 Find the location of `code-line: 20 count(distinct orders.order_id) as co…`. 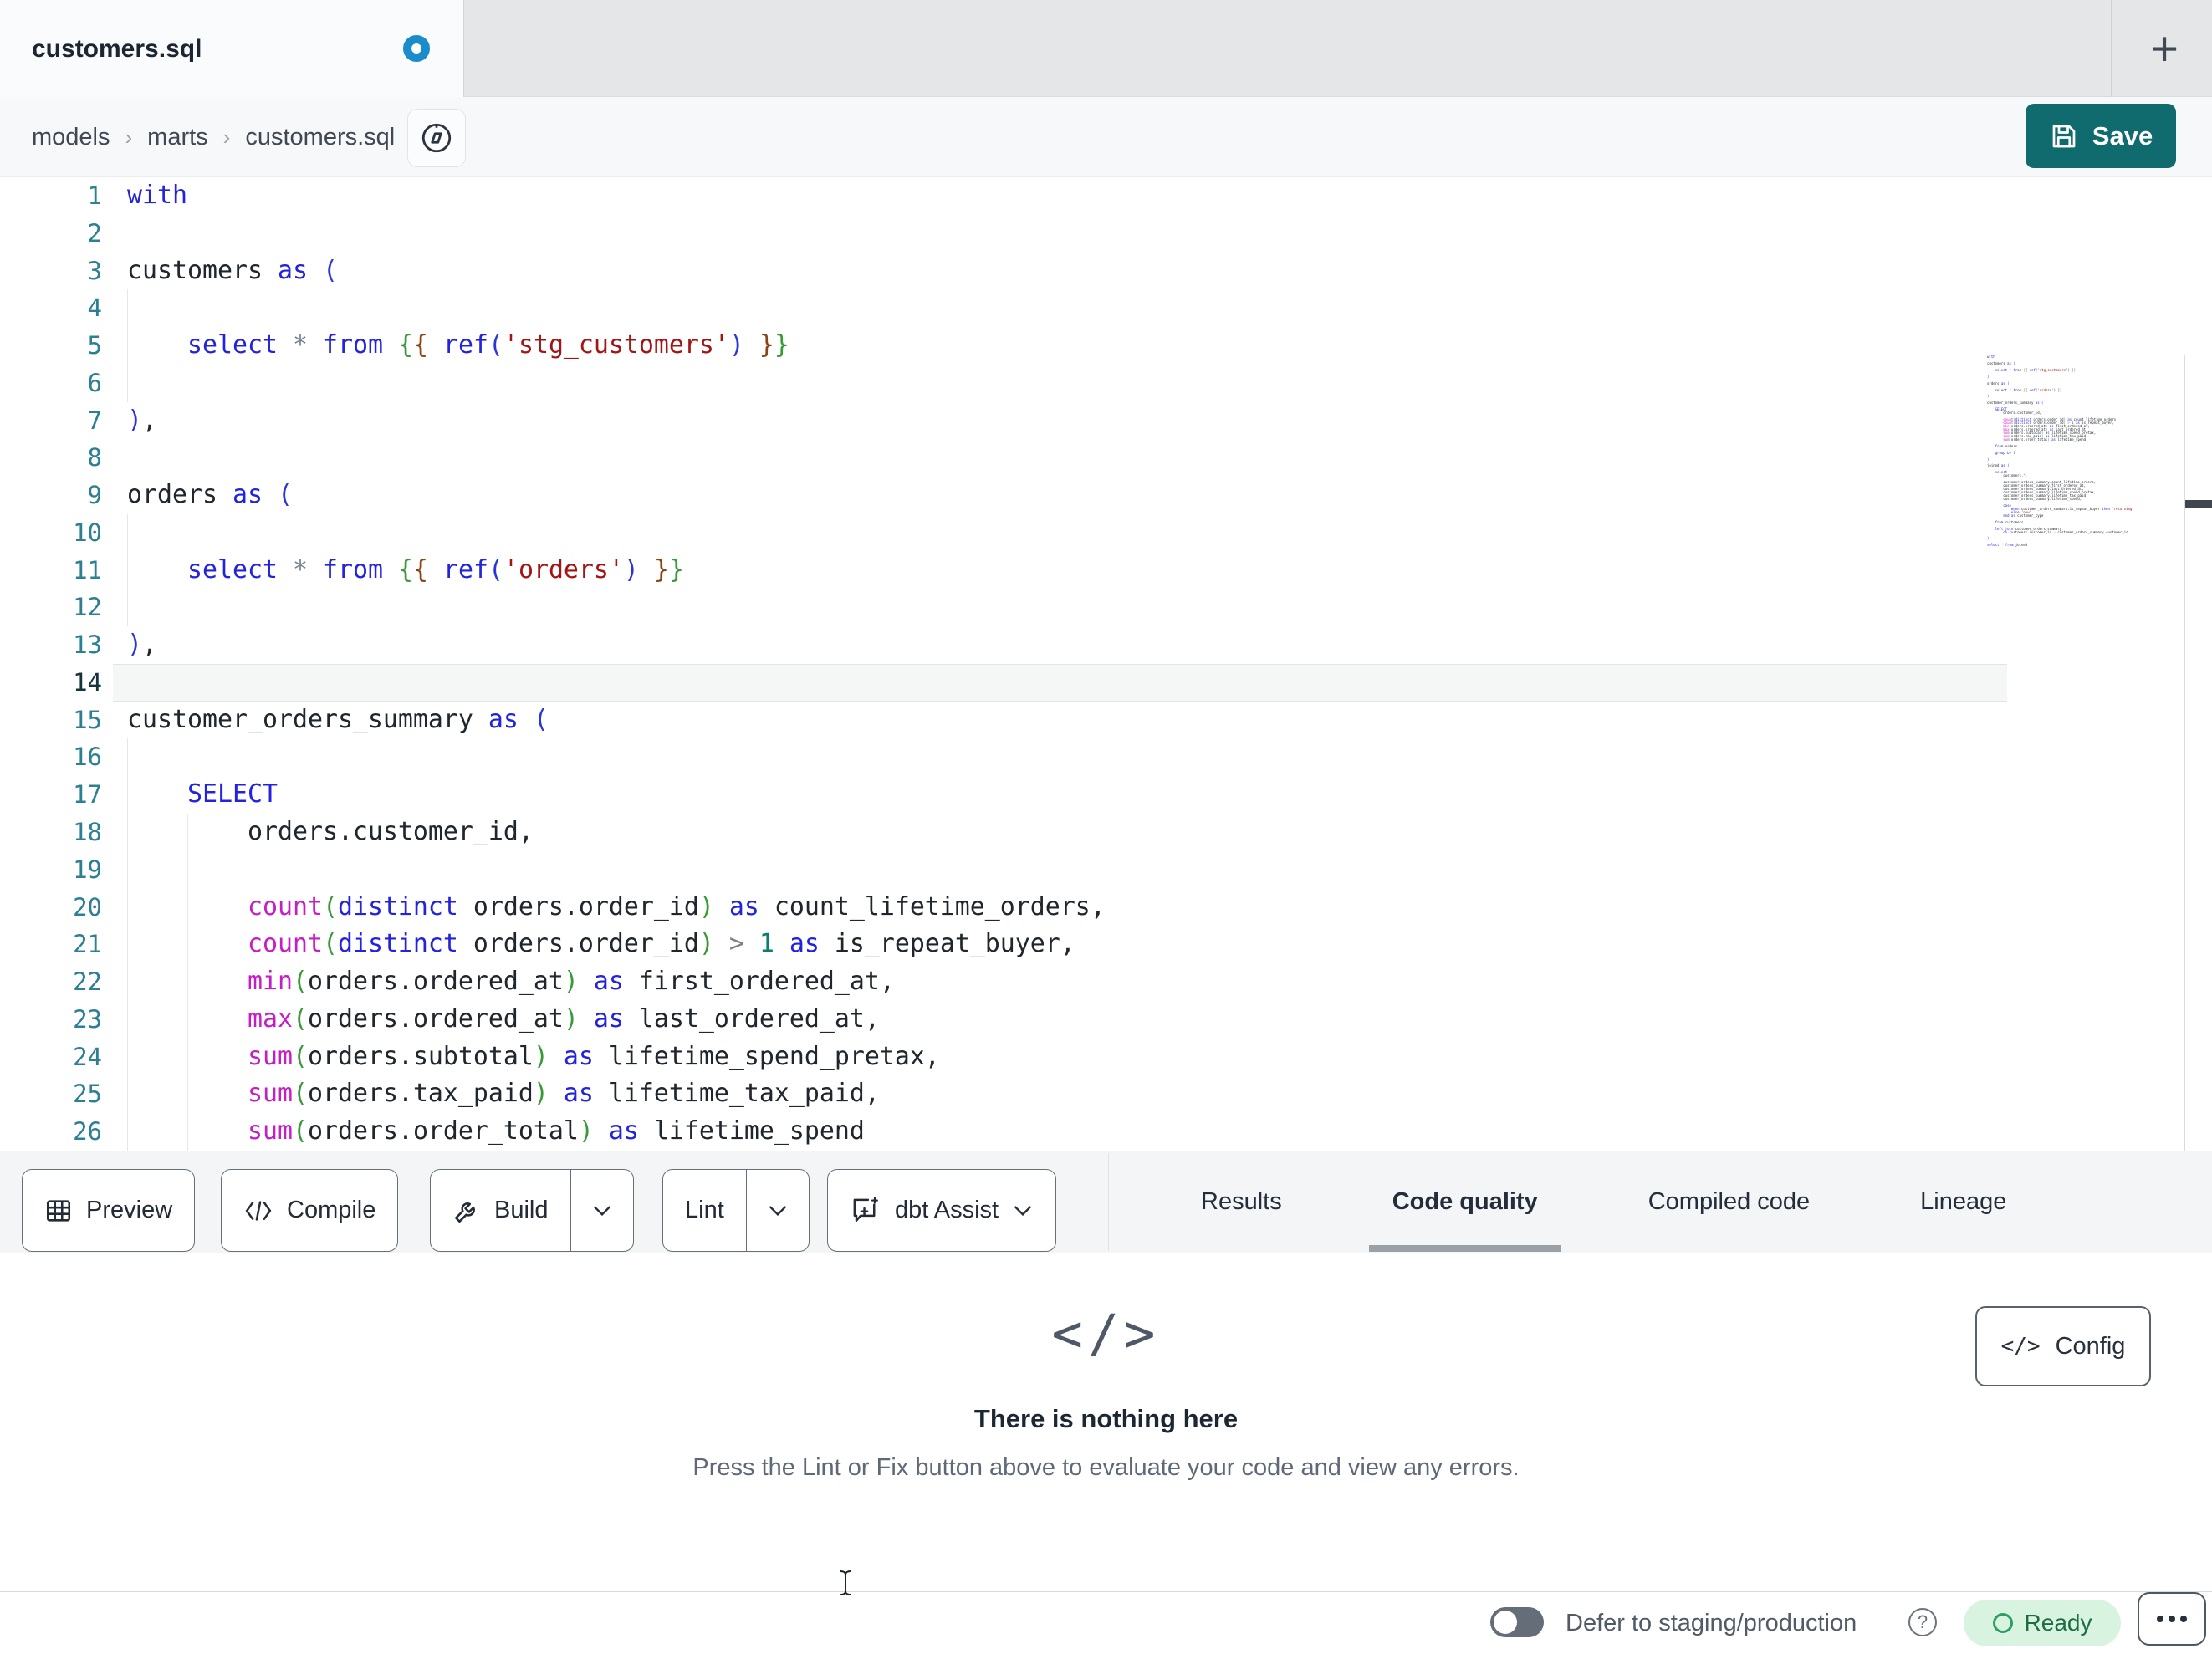

code-line: 20 count(distinct orders.order_id) as co… is located at coordinates (1106, 907).